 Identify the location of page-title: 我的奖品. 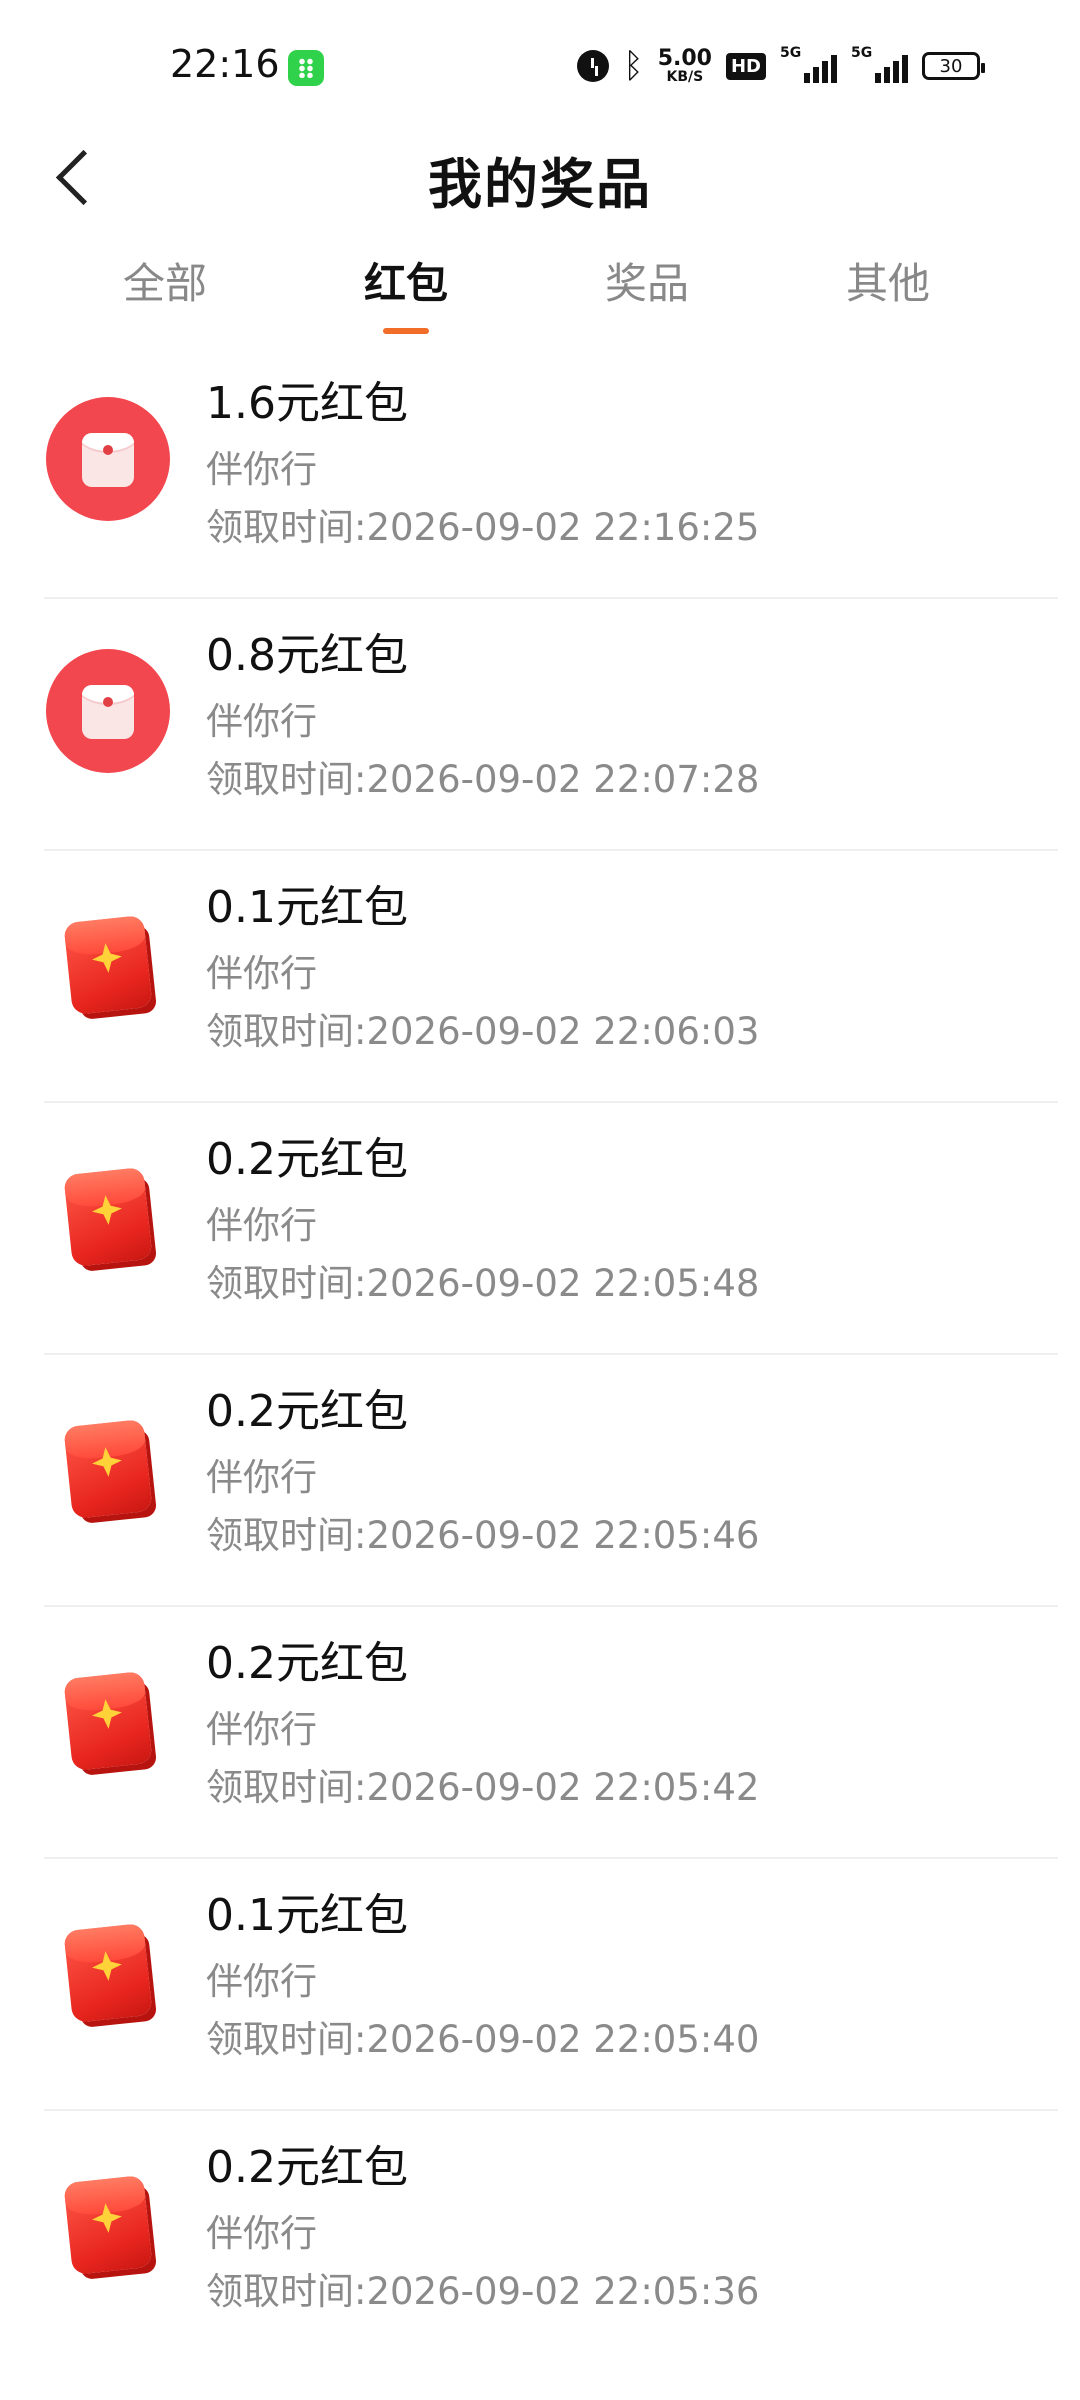
(540, 184).